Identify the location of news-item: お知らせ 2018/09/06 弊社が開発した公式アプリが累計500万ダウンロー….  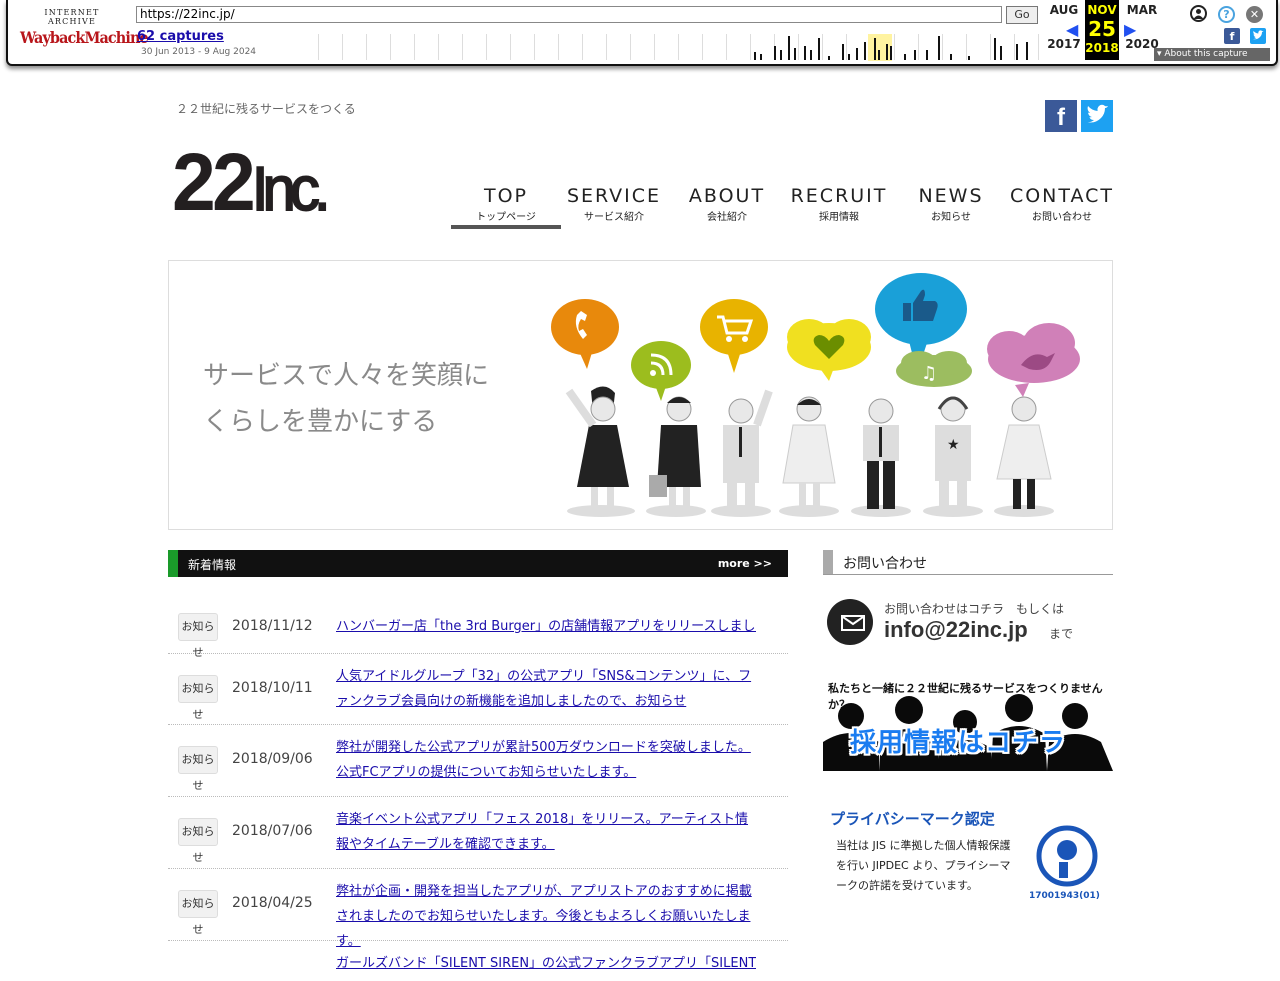
(478, 761).